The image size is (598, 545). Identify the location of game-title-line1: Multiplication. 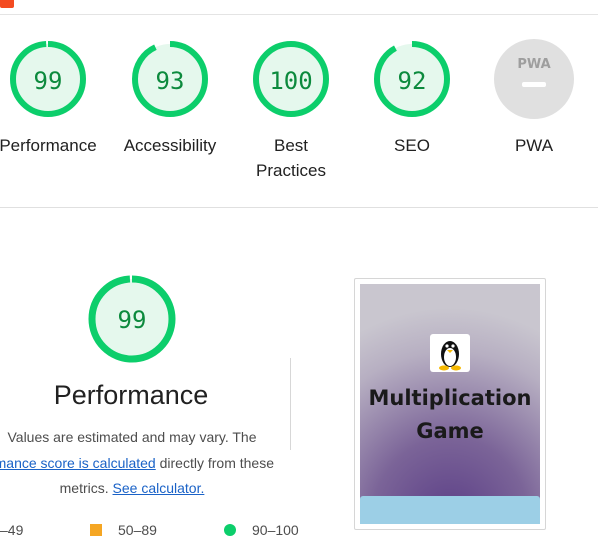
(450, 398).